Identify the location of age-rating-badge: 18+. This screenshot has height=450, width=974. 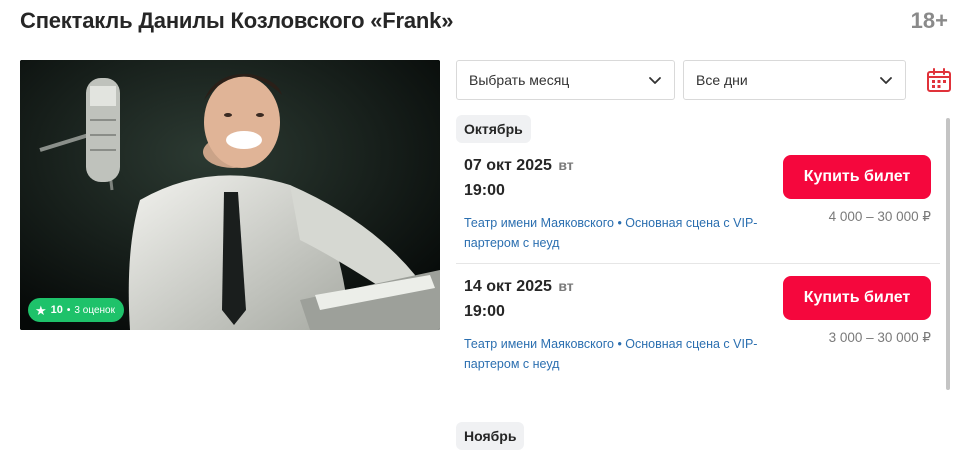
(929, 20).